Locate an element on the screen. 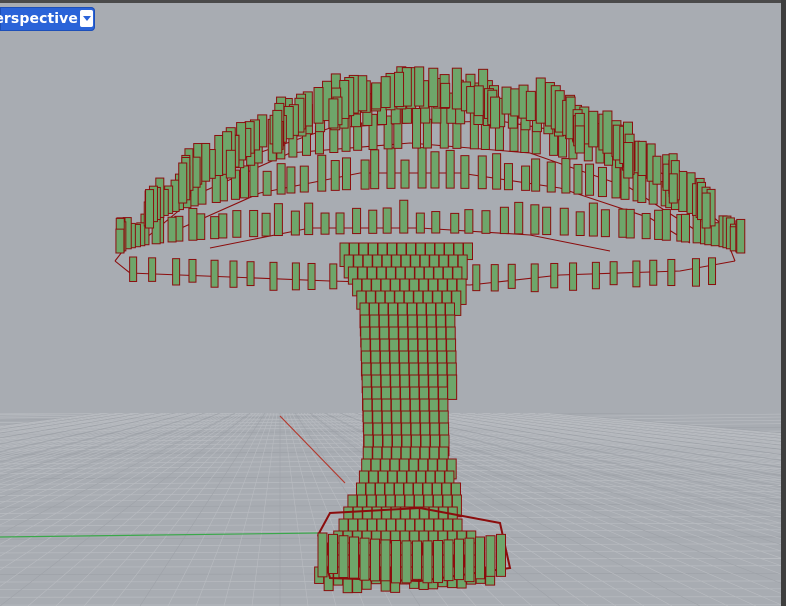 This screenshot has width=786, height=606. viewport-menu-button is located at coordinates (86, 18).